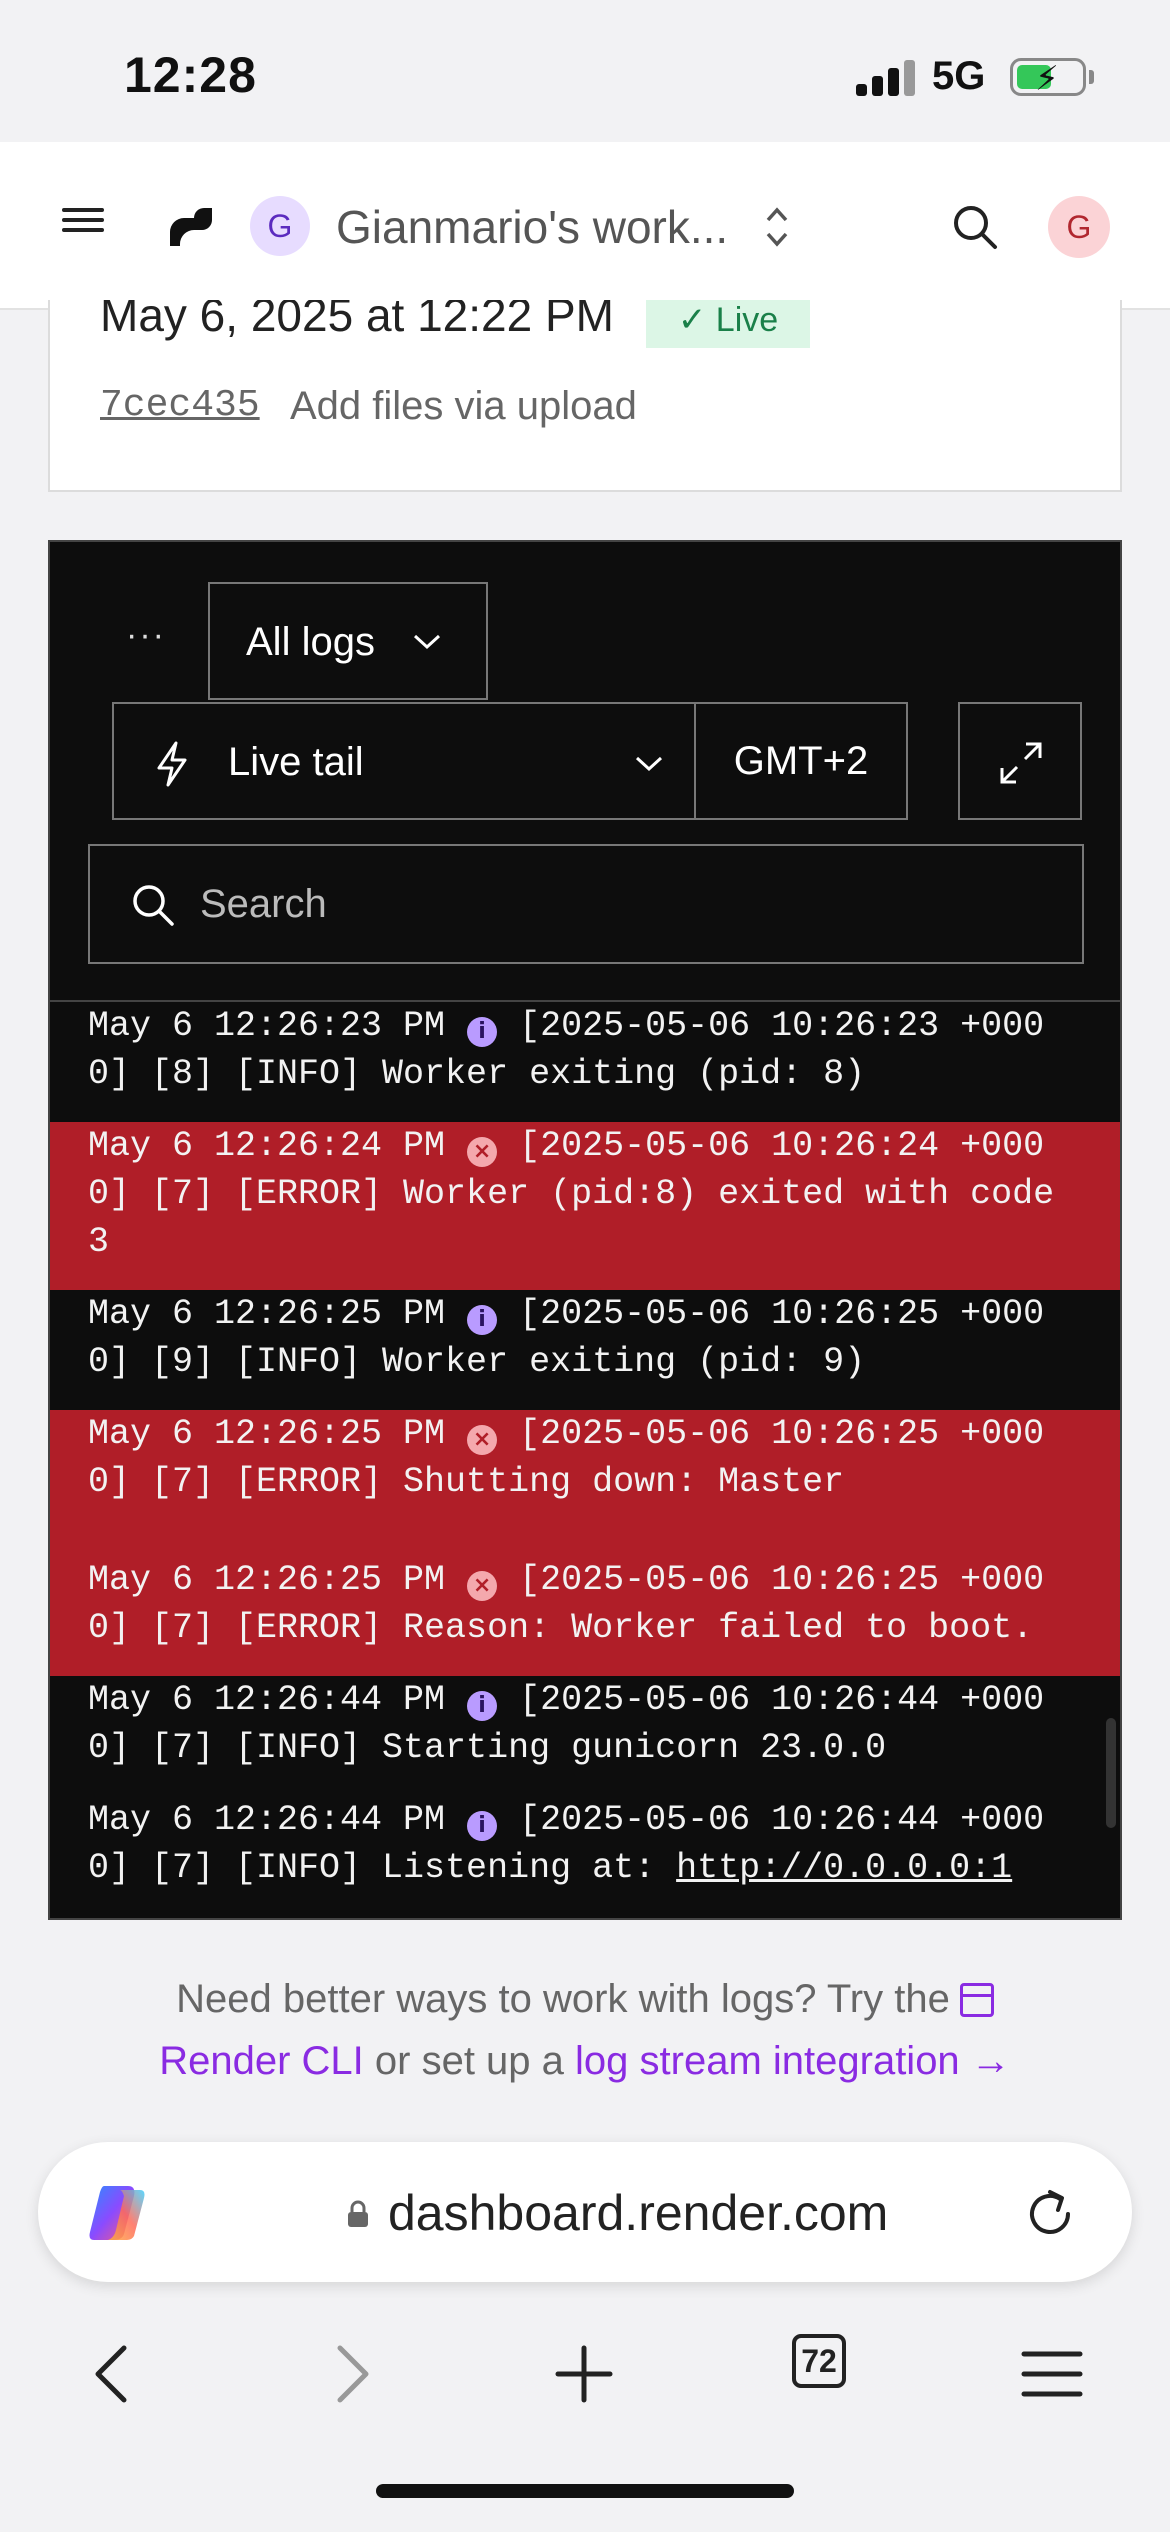 The height and width of the screenshot is (2532, 1170). I want to click on reload-icon, so click(1050, 2214).